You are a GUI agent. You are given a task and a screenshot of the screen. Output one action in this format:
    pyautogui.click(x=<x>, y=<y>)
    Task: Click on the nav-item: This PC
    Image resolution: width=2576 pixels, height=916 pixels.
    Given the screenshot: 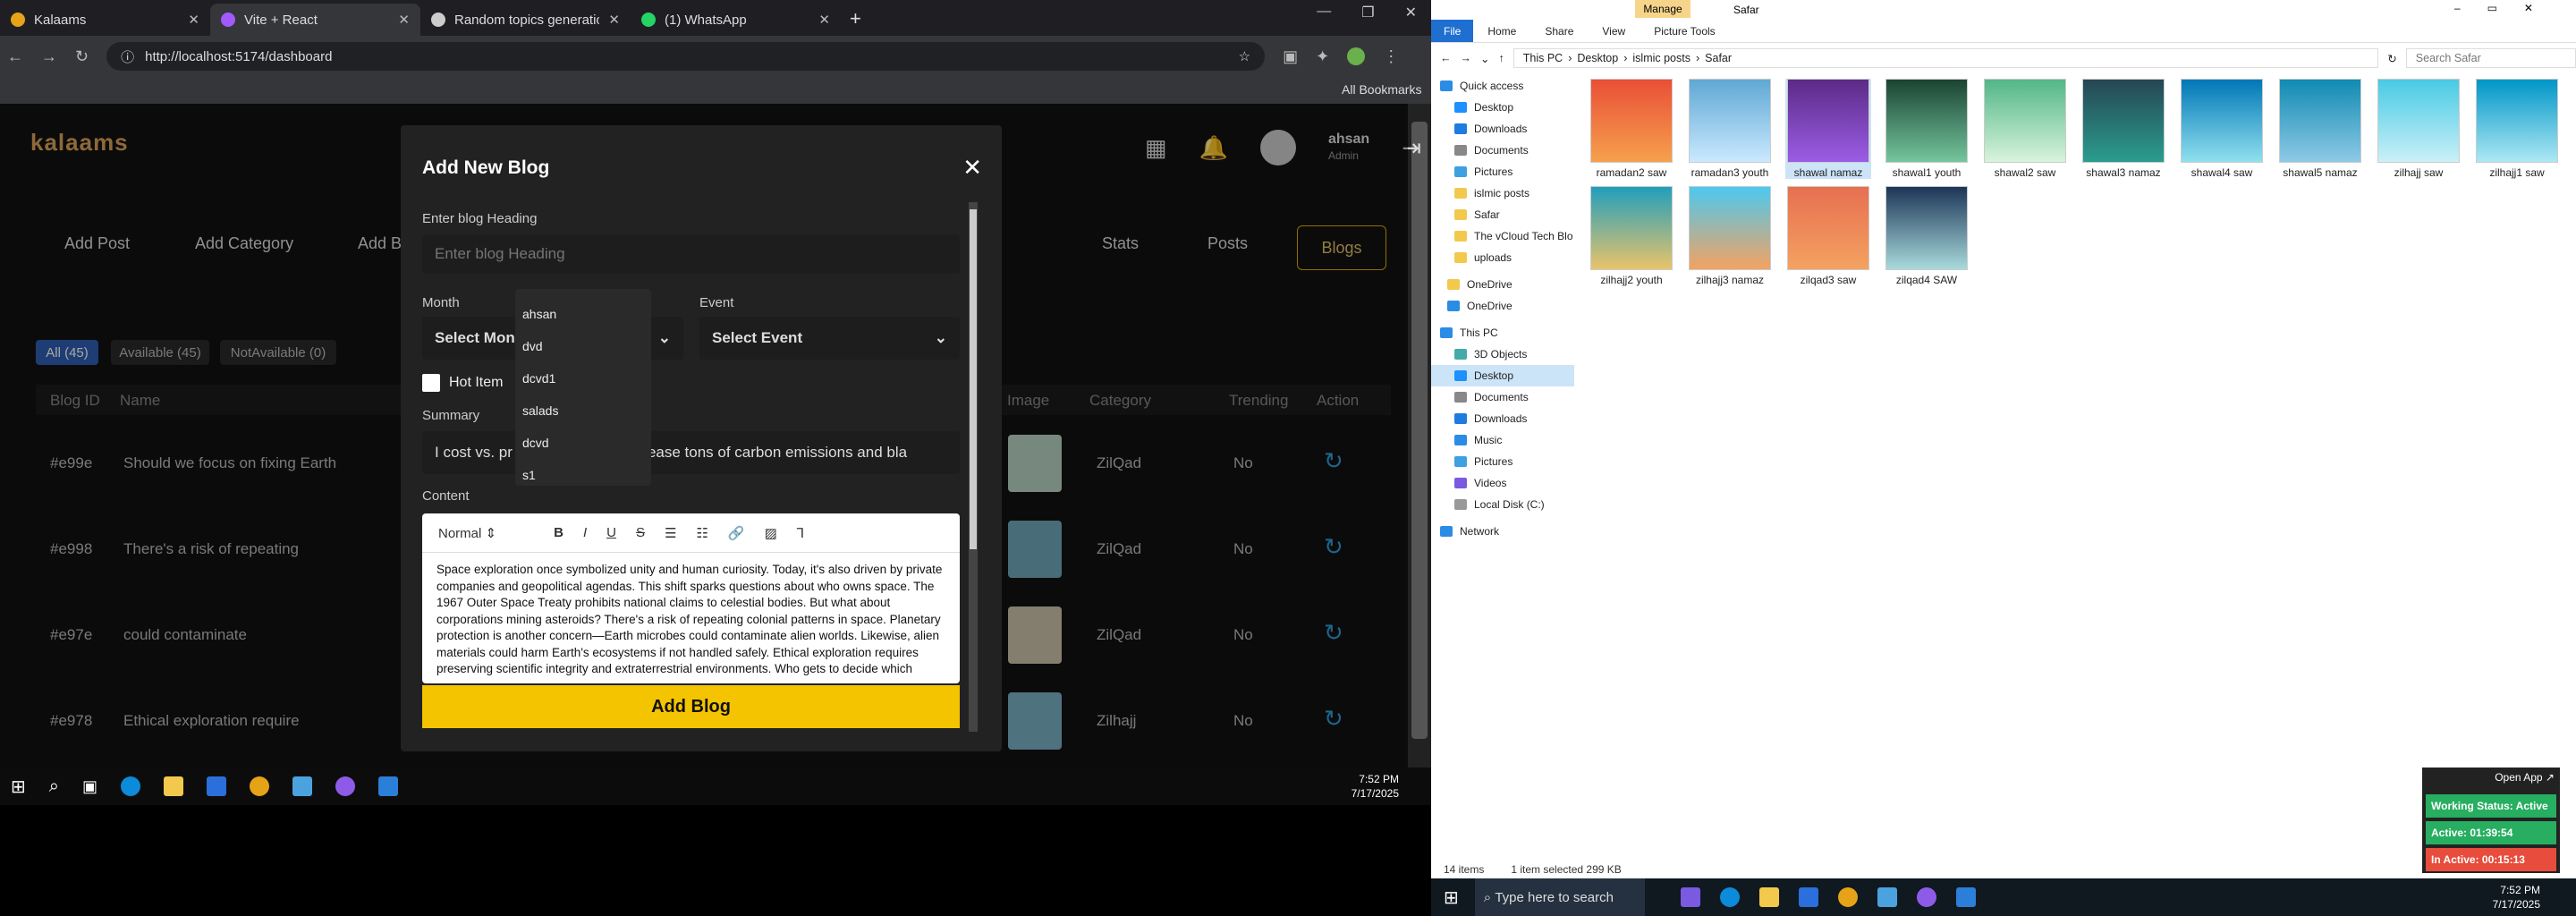 What is the action you would take?
    pyautogui.click(x=1502, y=333)
    